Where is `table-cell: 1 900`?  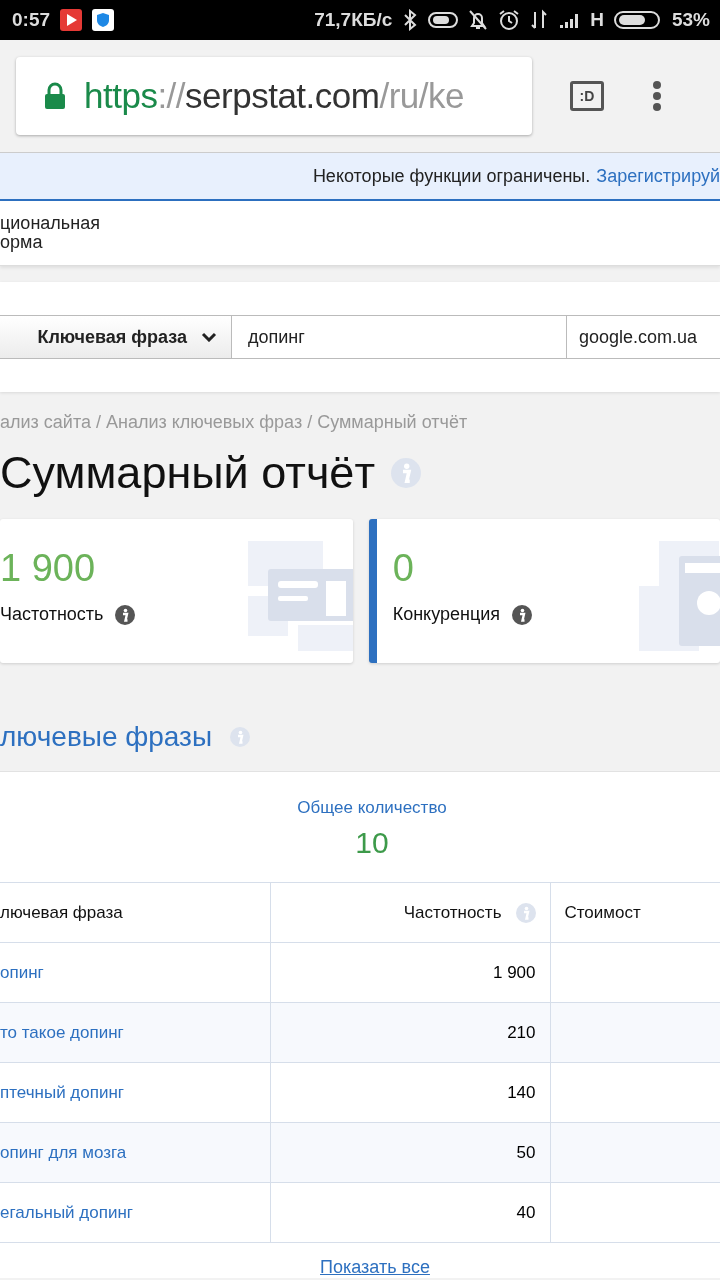
table-cell: 1 900 is located at coordinates (410, 972).